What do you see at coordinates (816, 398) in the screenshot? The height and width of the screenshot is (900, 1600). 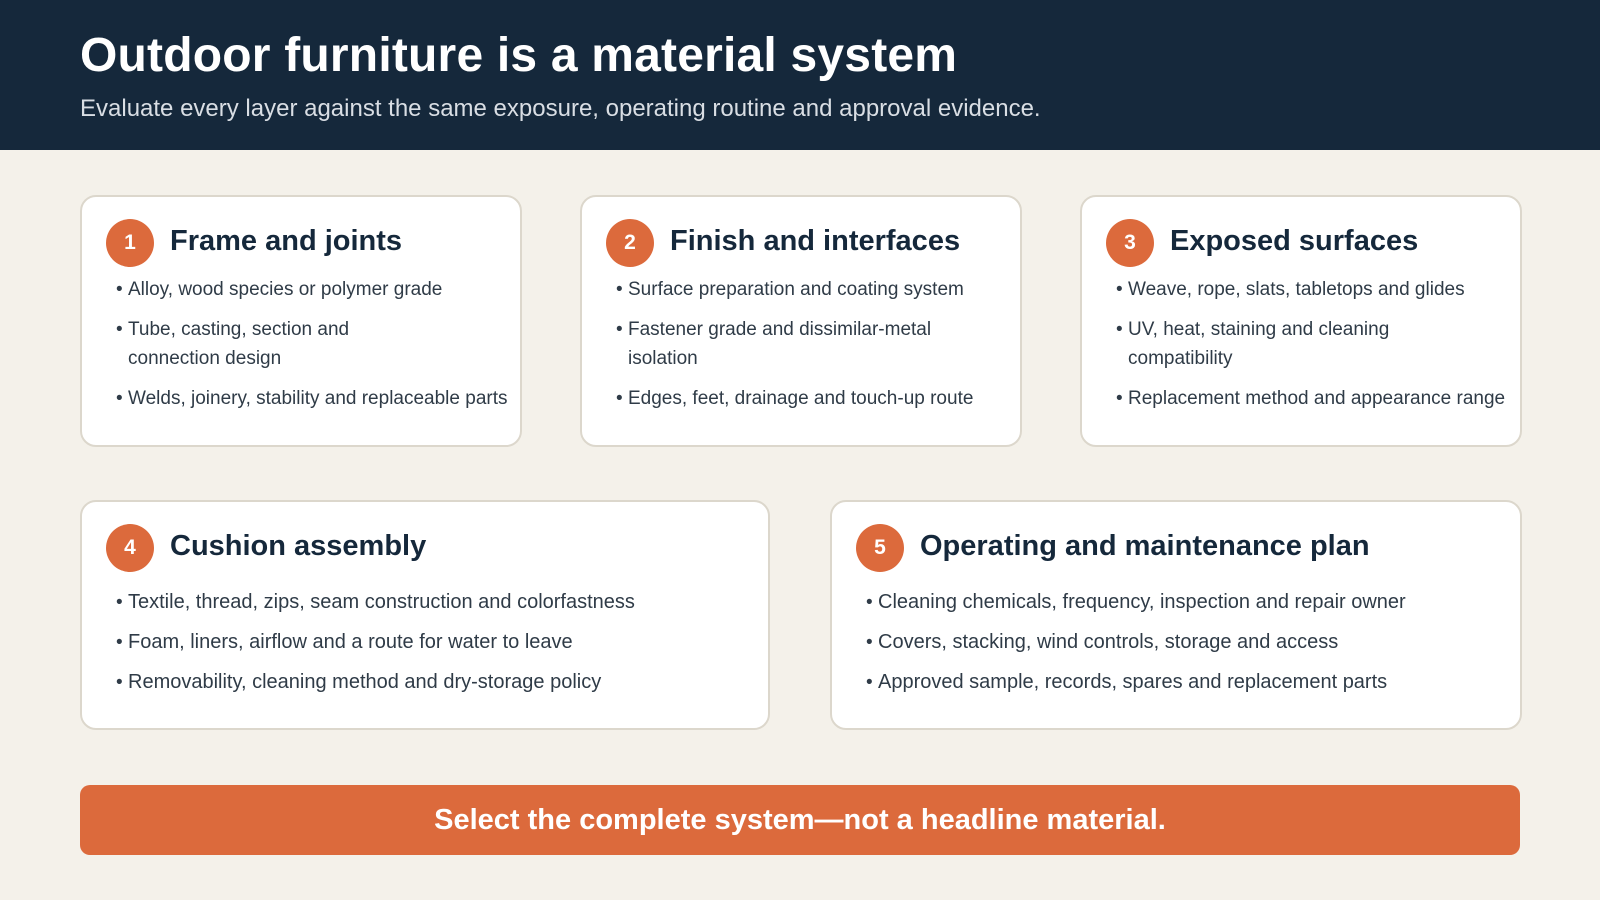 I see `list-item: Edges, feet, drainage and touch-up route` at bounding box center [816, 398].